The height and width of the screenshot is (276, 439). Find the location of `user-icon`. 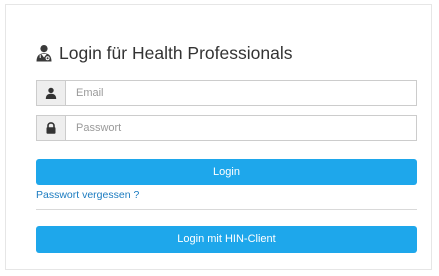

user-icon is located at coordinates (50, 93).